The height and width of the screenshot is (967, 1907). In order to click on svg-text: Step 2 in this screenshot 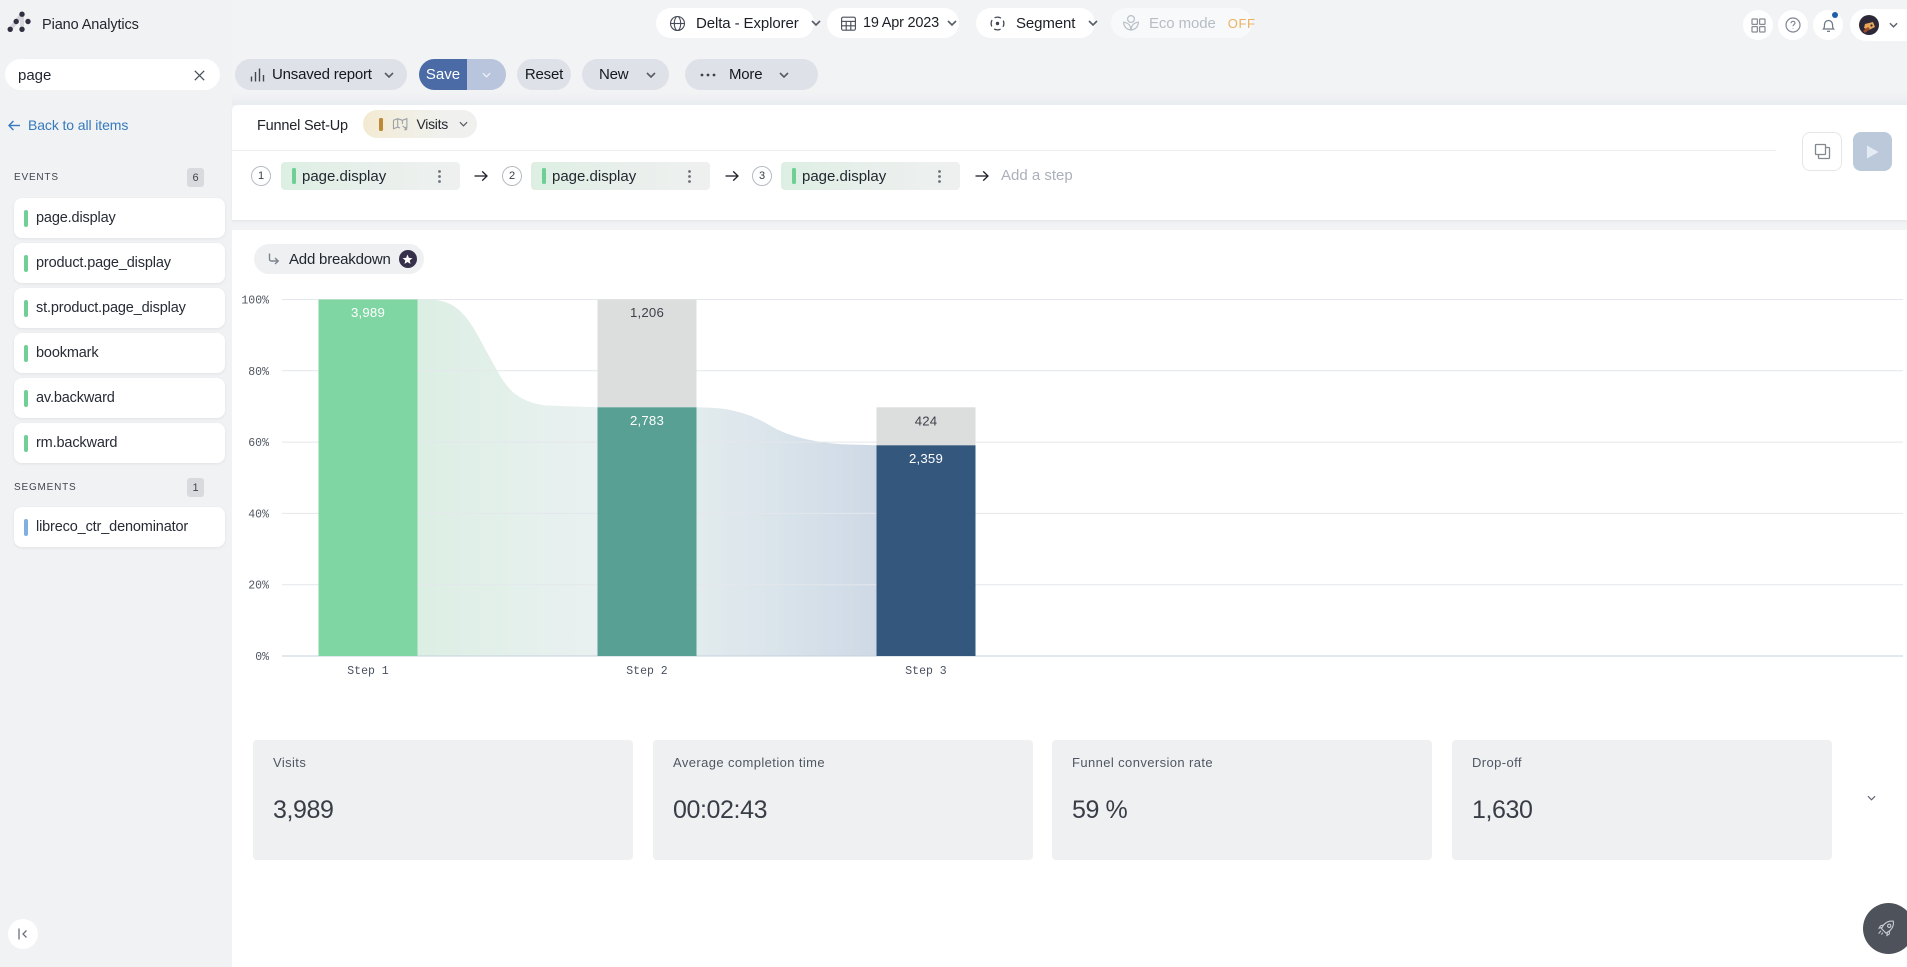, I will do `click(647, 671)`.